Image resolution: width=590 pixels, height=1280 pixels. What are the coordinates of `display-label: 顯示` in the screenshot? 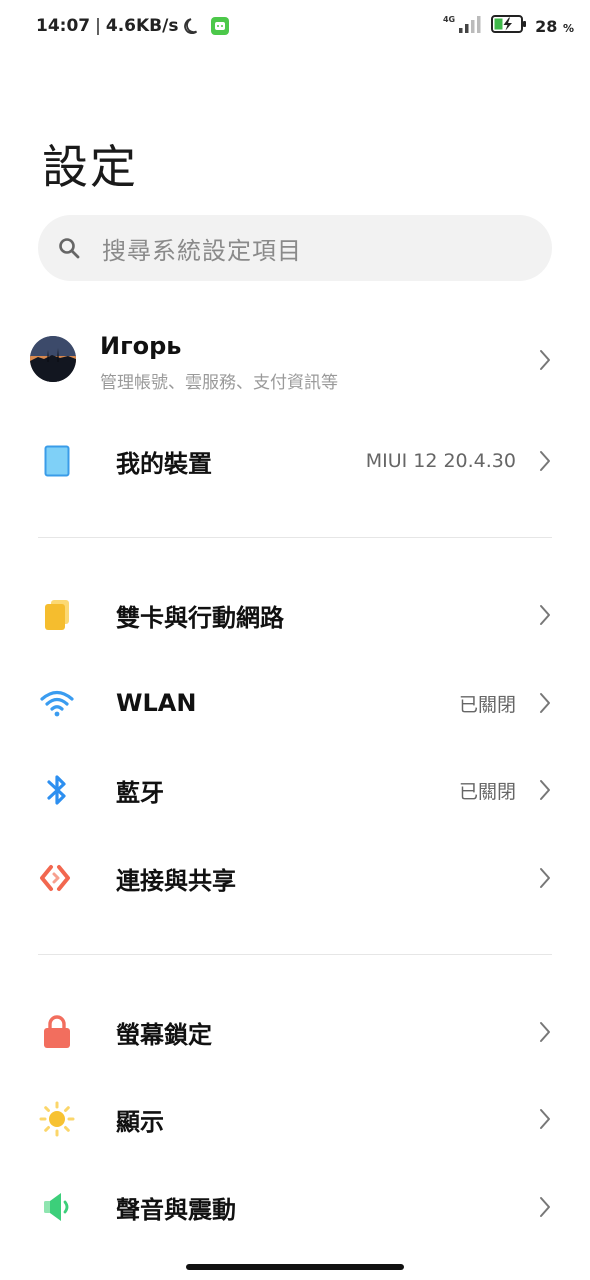 It's located at (140, 1121).